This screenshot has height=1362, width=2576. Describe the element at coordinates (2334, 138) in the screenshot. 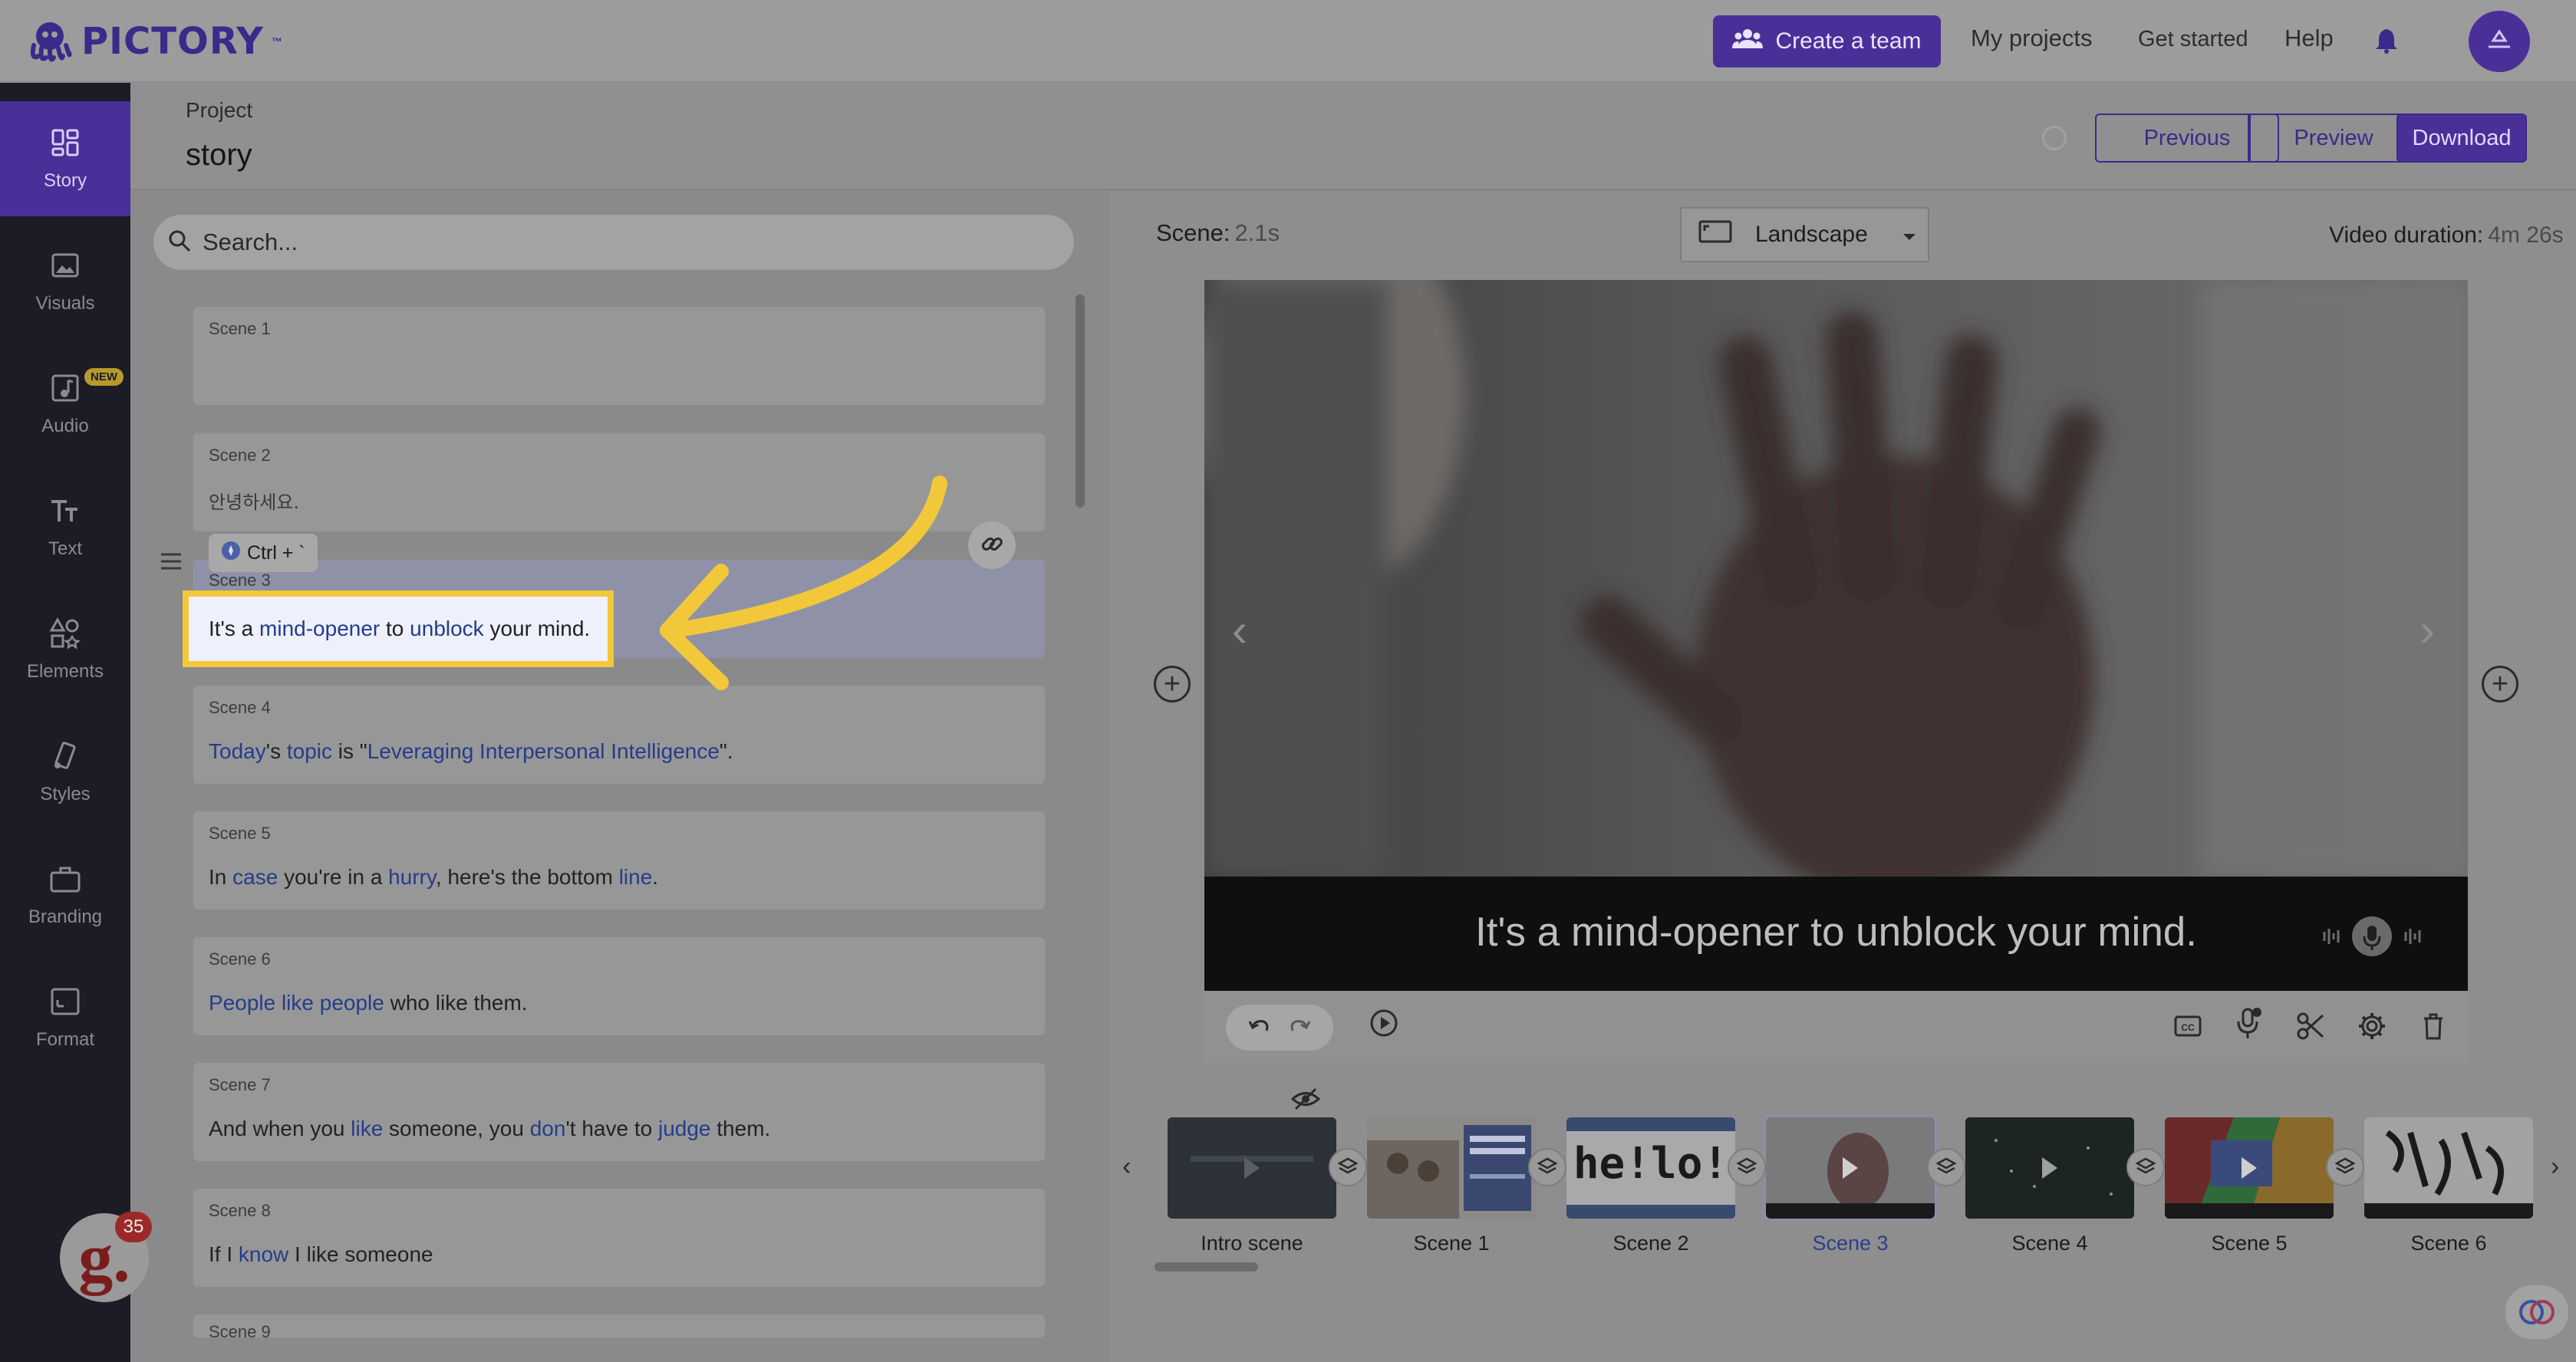

I see `preview-button: Preview` at that location.